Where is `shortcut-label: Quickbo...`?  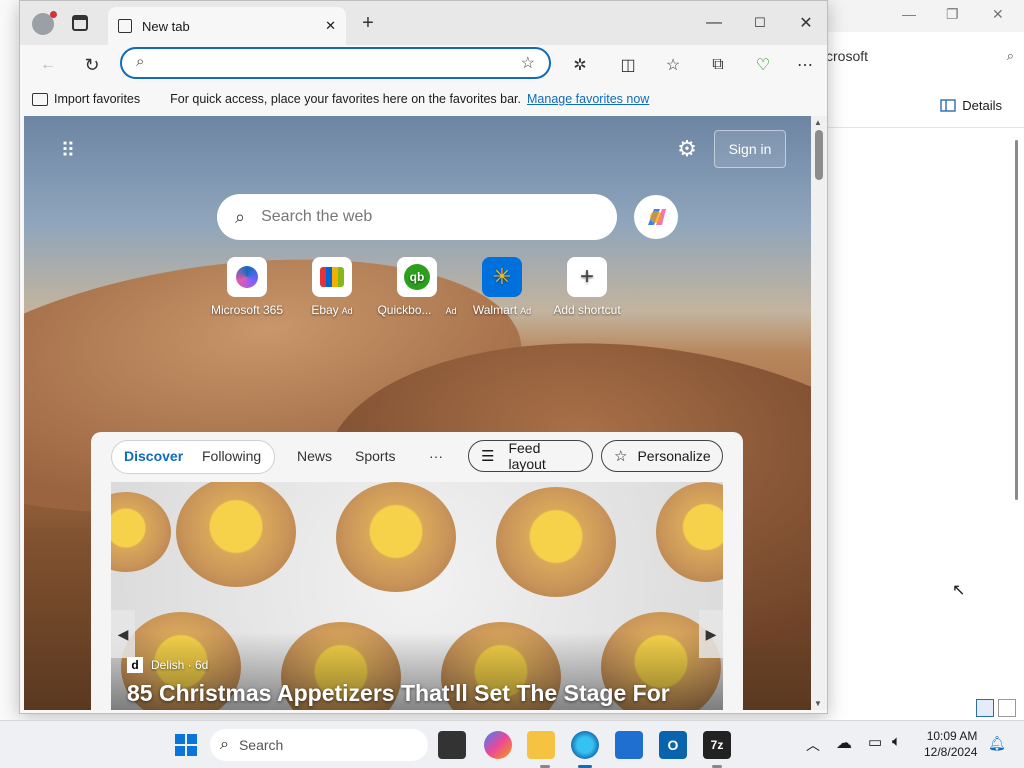
shortcut-label: Quickbo... is located at coordinates (404, 310).